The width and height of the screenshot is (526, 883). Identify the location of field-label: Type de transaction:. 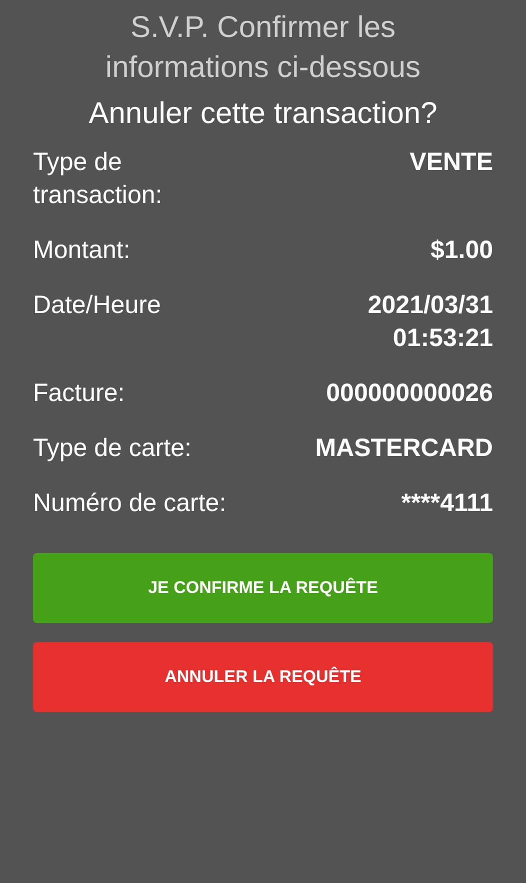
(98, 179).